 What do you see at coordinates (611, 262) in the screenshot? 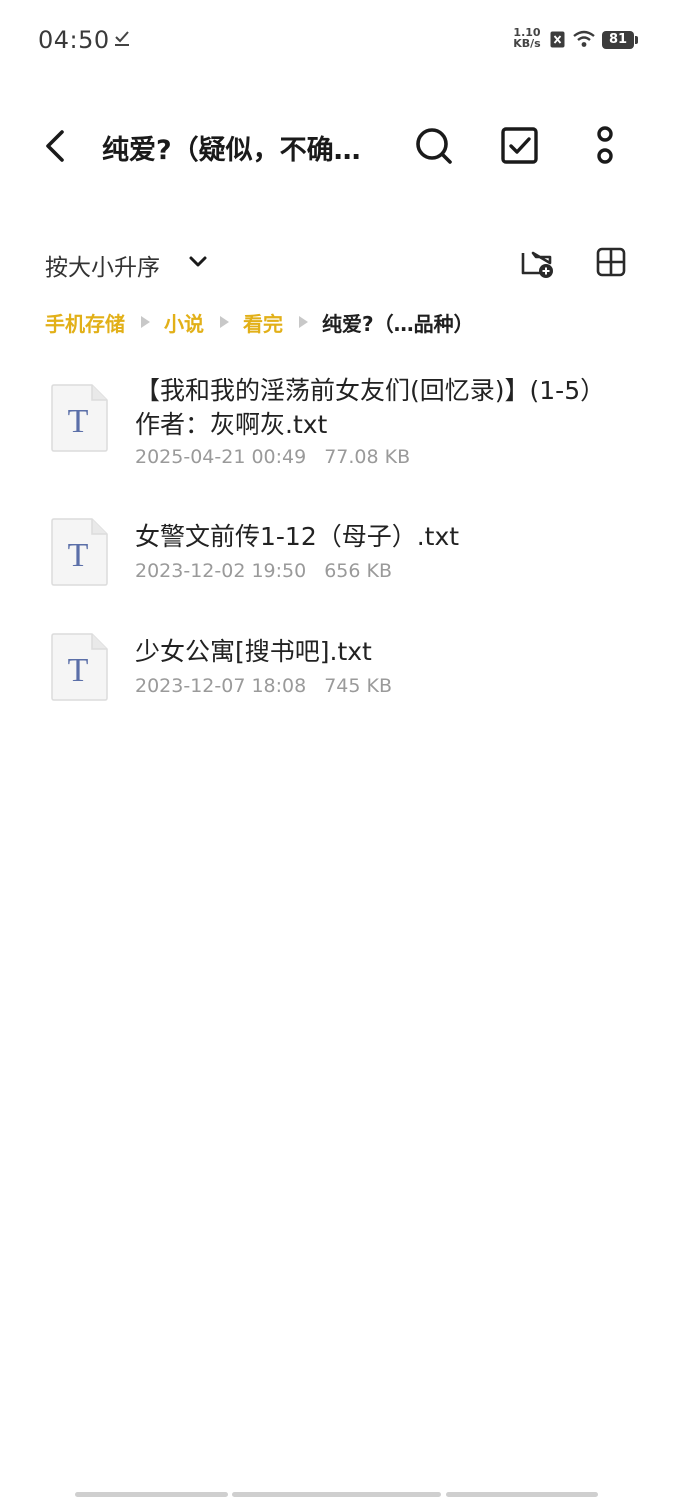
I see `grid-view-icon` at bounding box center [611, 262].